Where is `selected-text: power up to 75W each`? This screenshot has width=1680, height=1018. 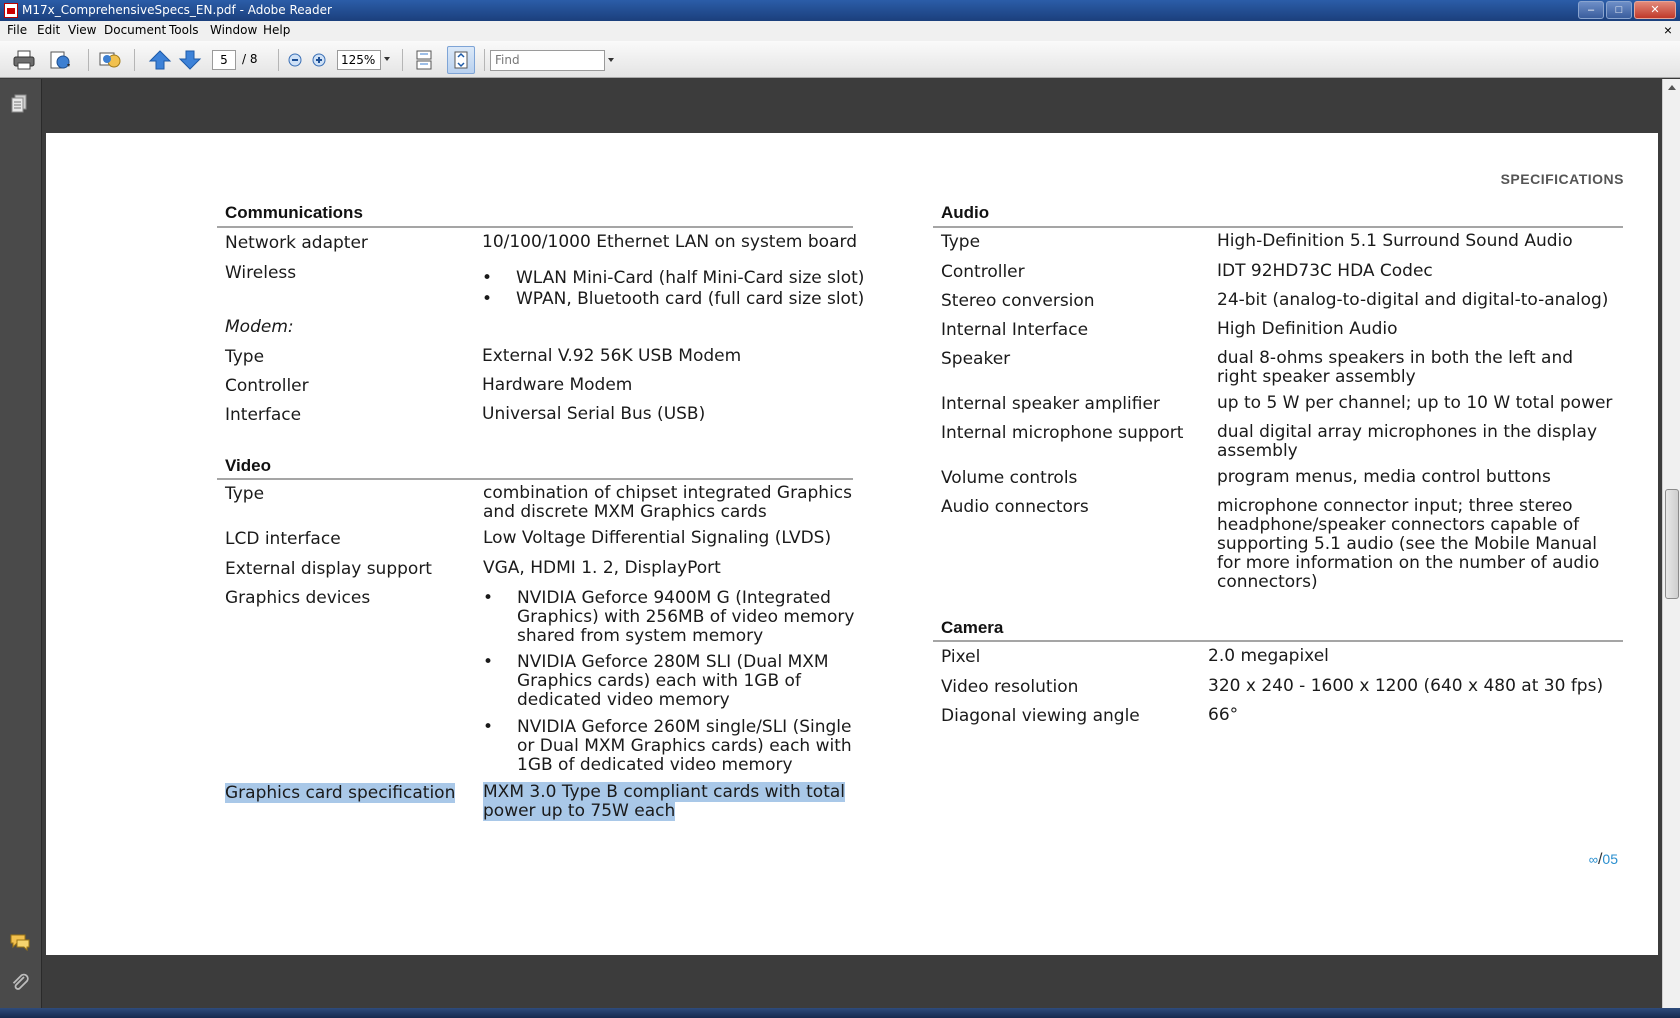 selected-text: power up to 75W each is located at coordinates (579, 811).